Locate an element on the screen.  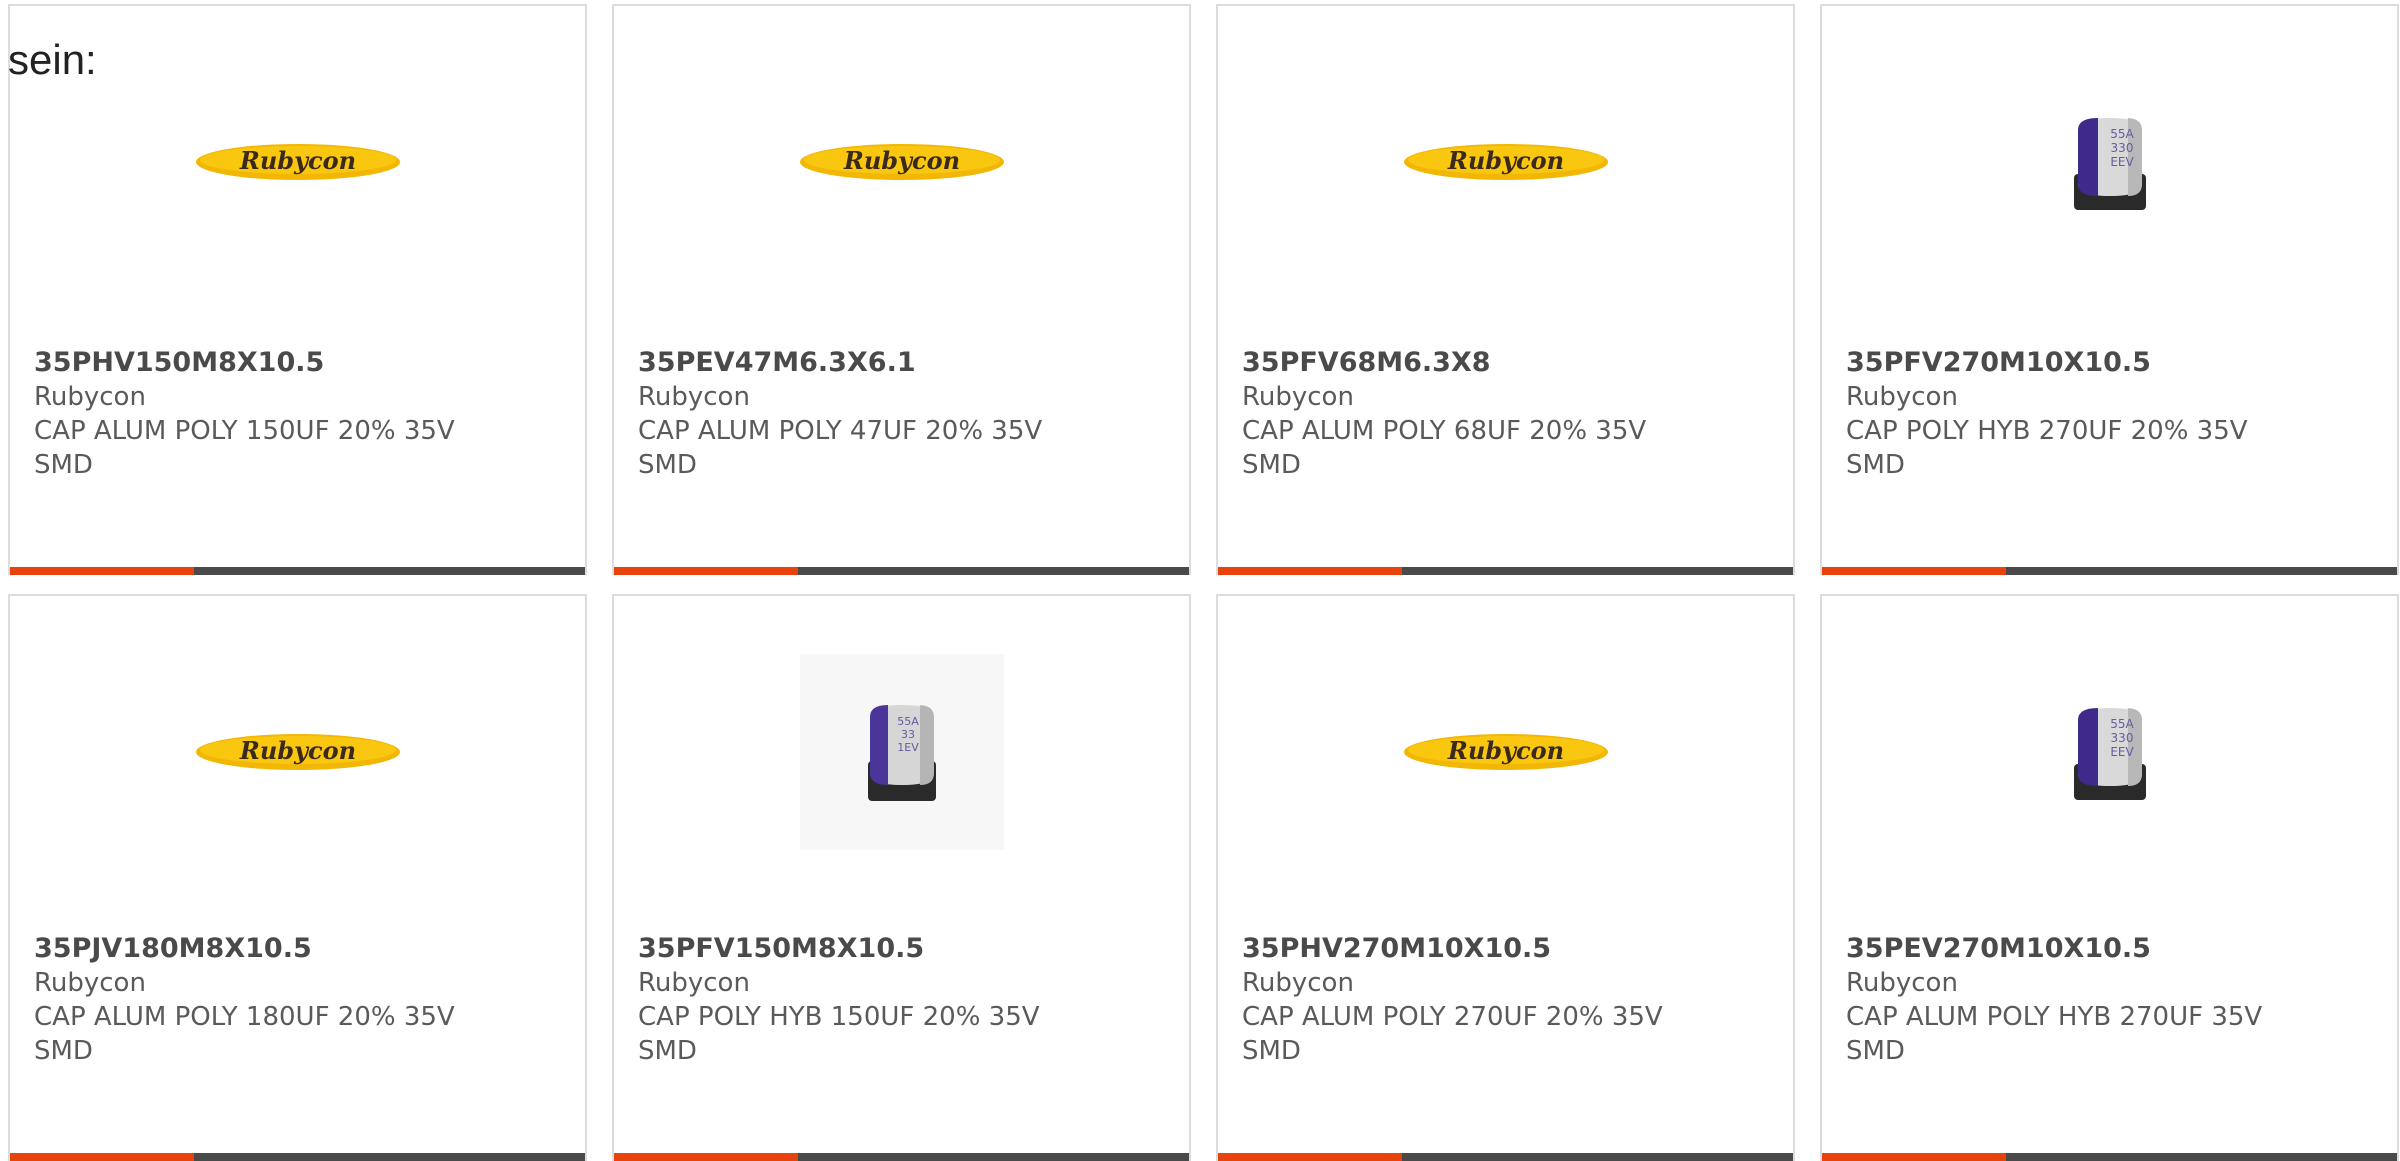
part-number: 35PFV68M6.3X8 is located at coordinates (1505, 363).